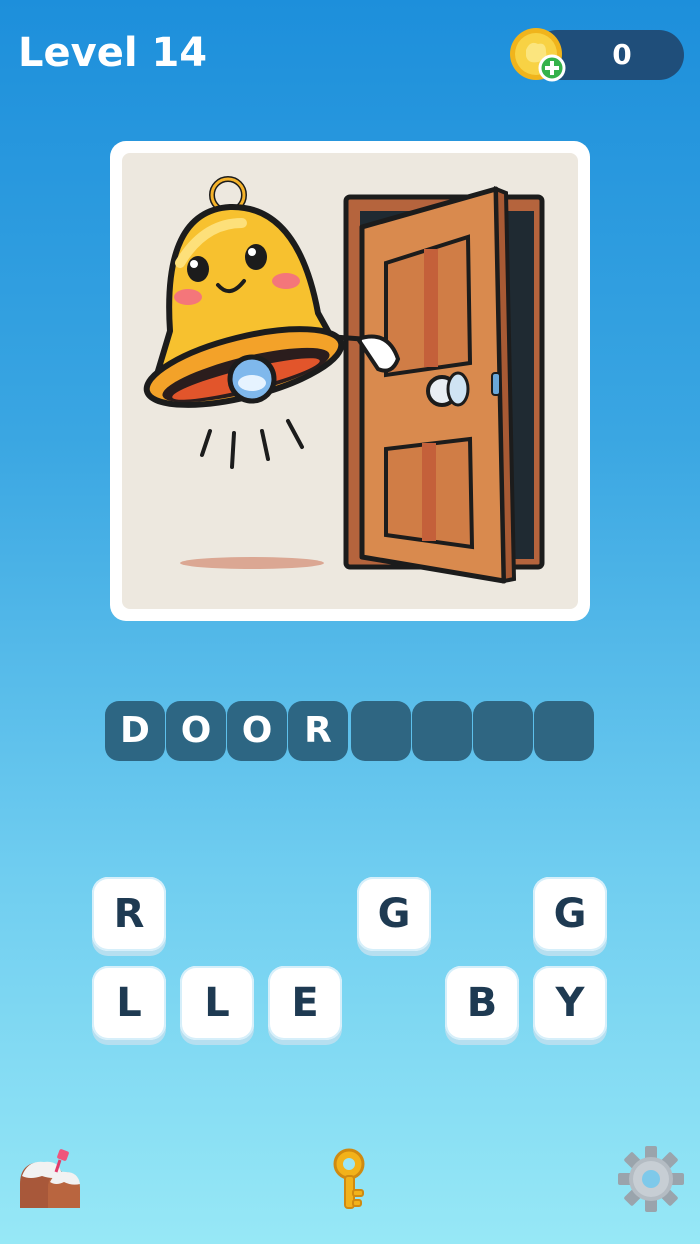 This screenshot has height=1244, width=700. I want to click on letter-tile: E, so click(305, 1003).